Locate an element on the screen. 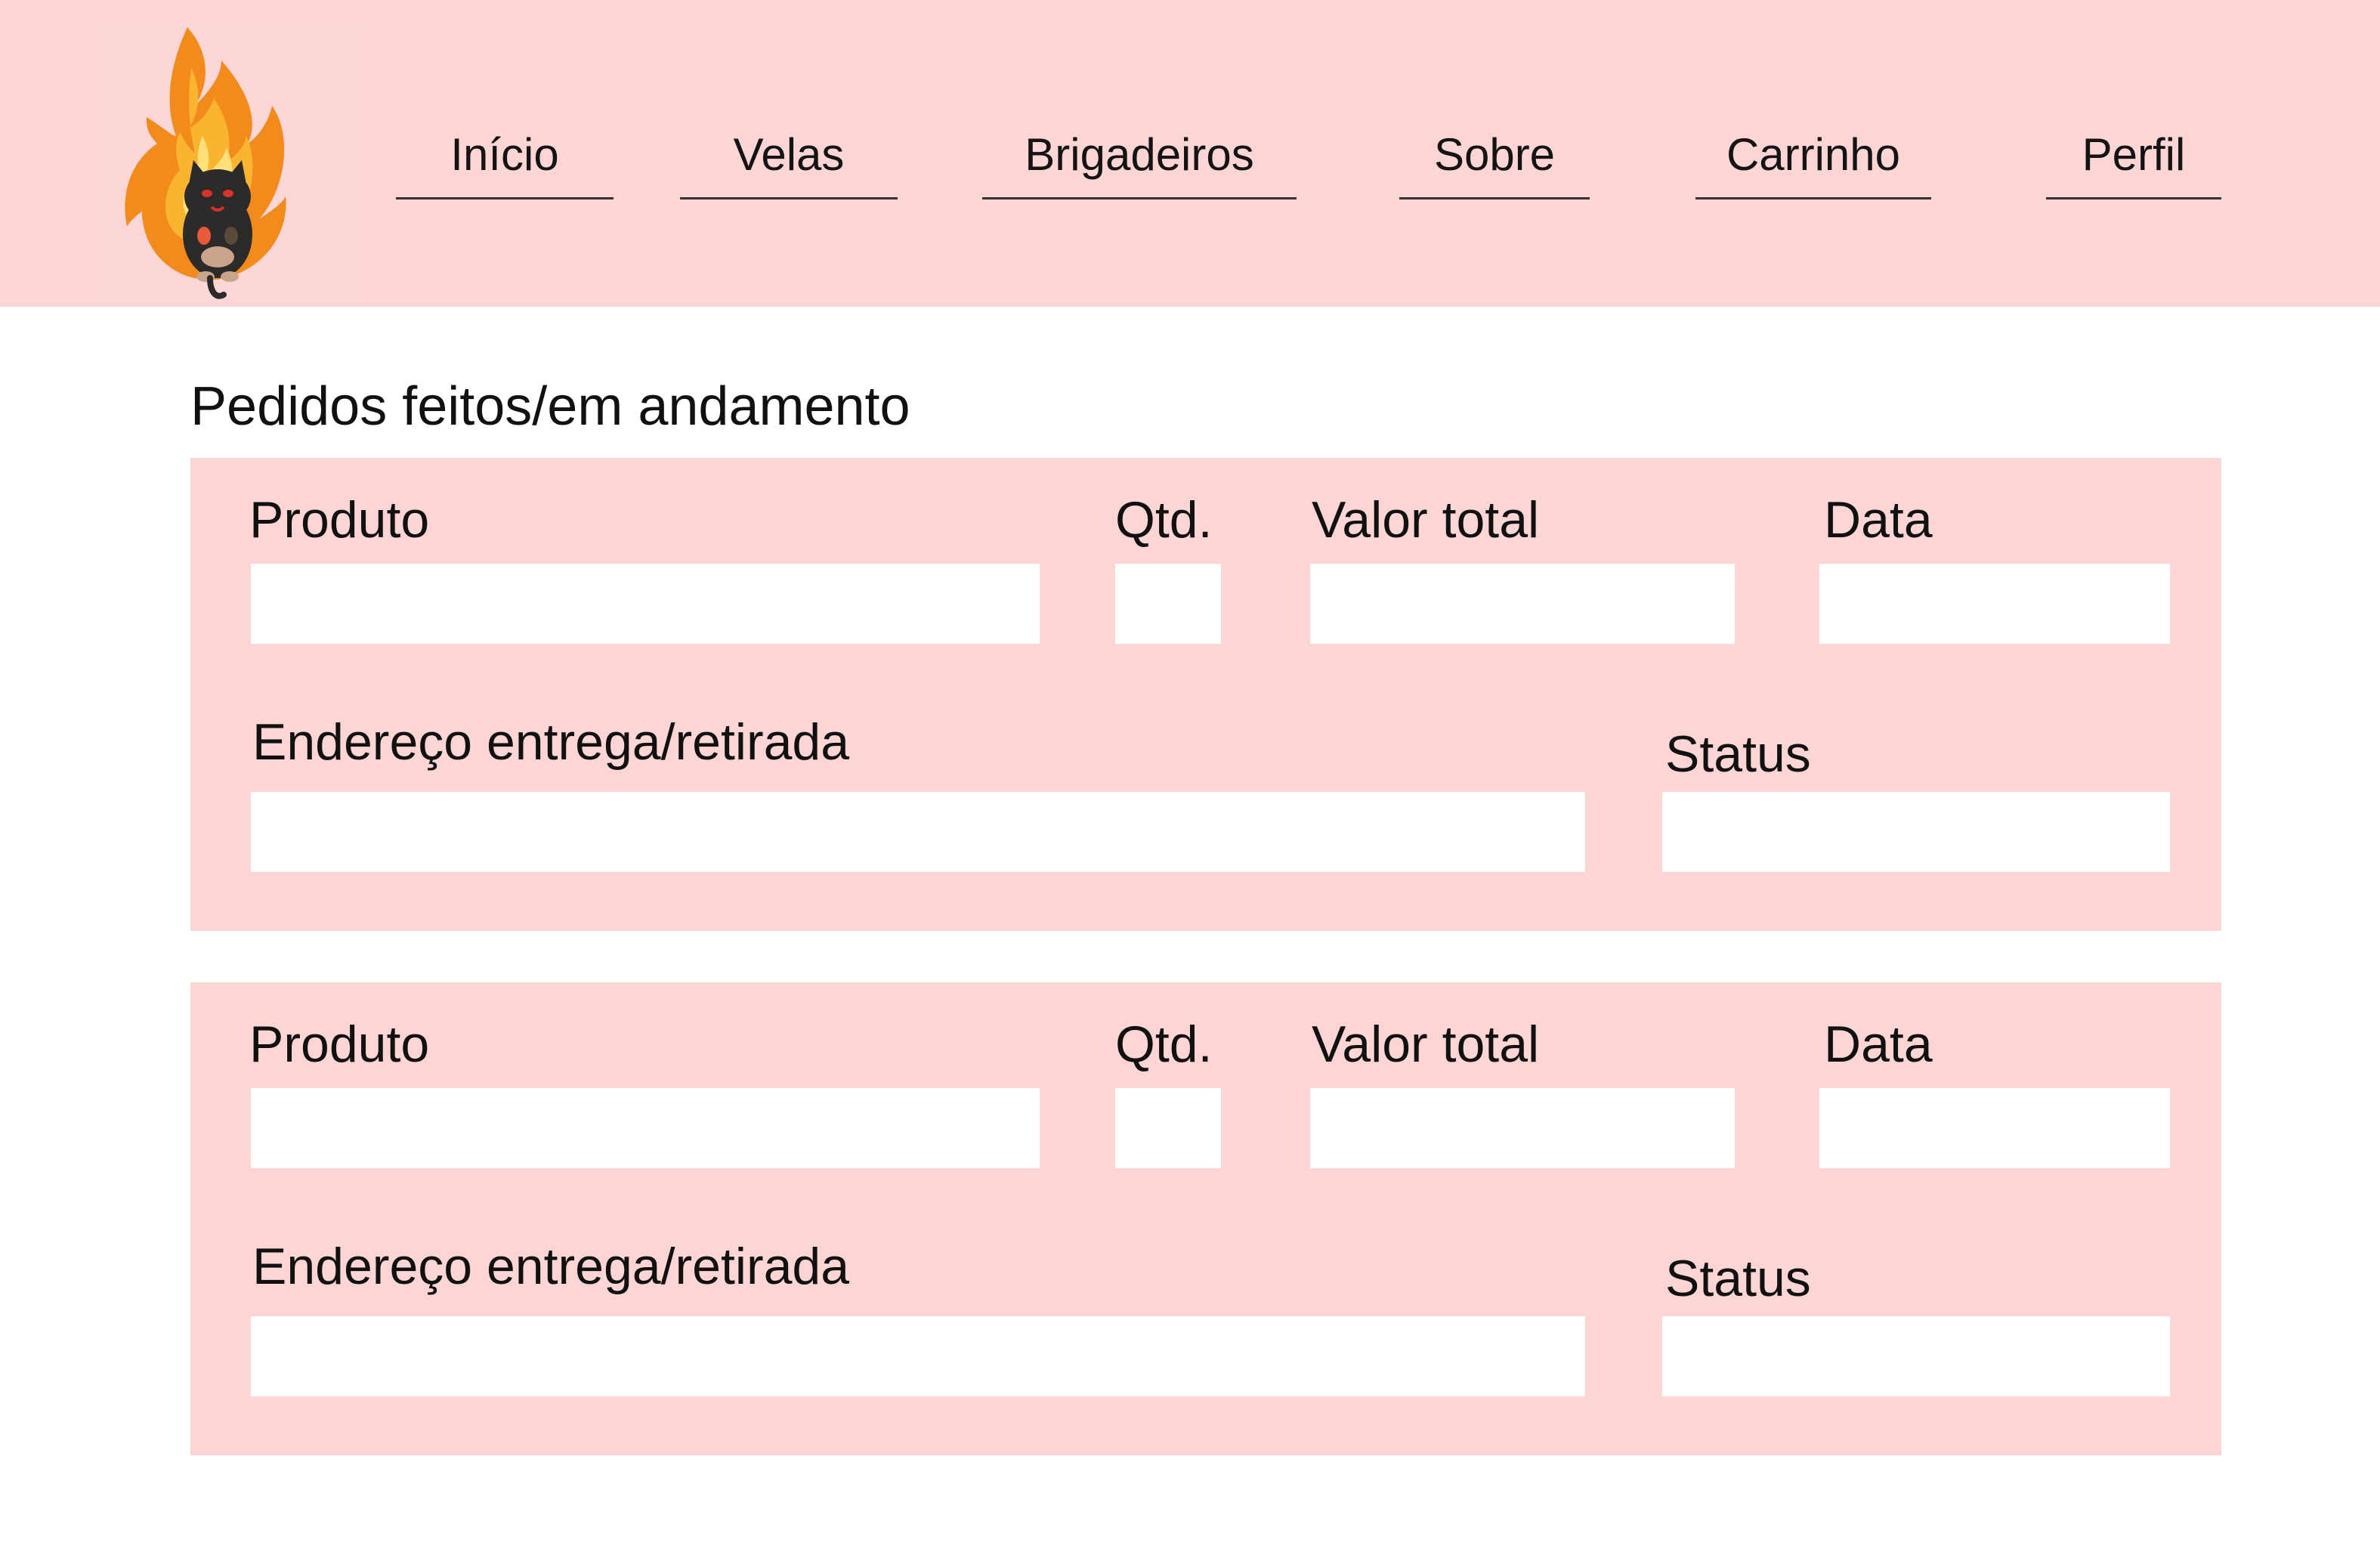 This screenshot has height=1546, width=2380. nav-item-perfil: Perfil is located at coordinates (2133, 160).